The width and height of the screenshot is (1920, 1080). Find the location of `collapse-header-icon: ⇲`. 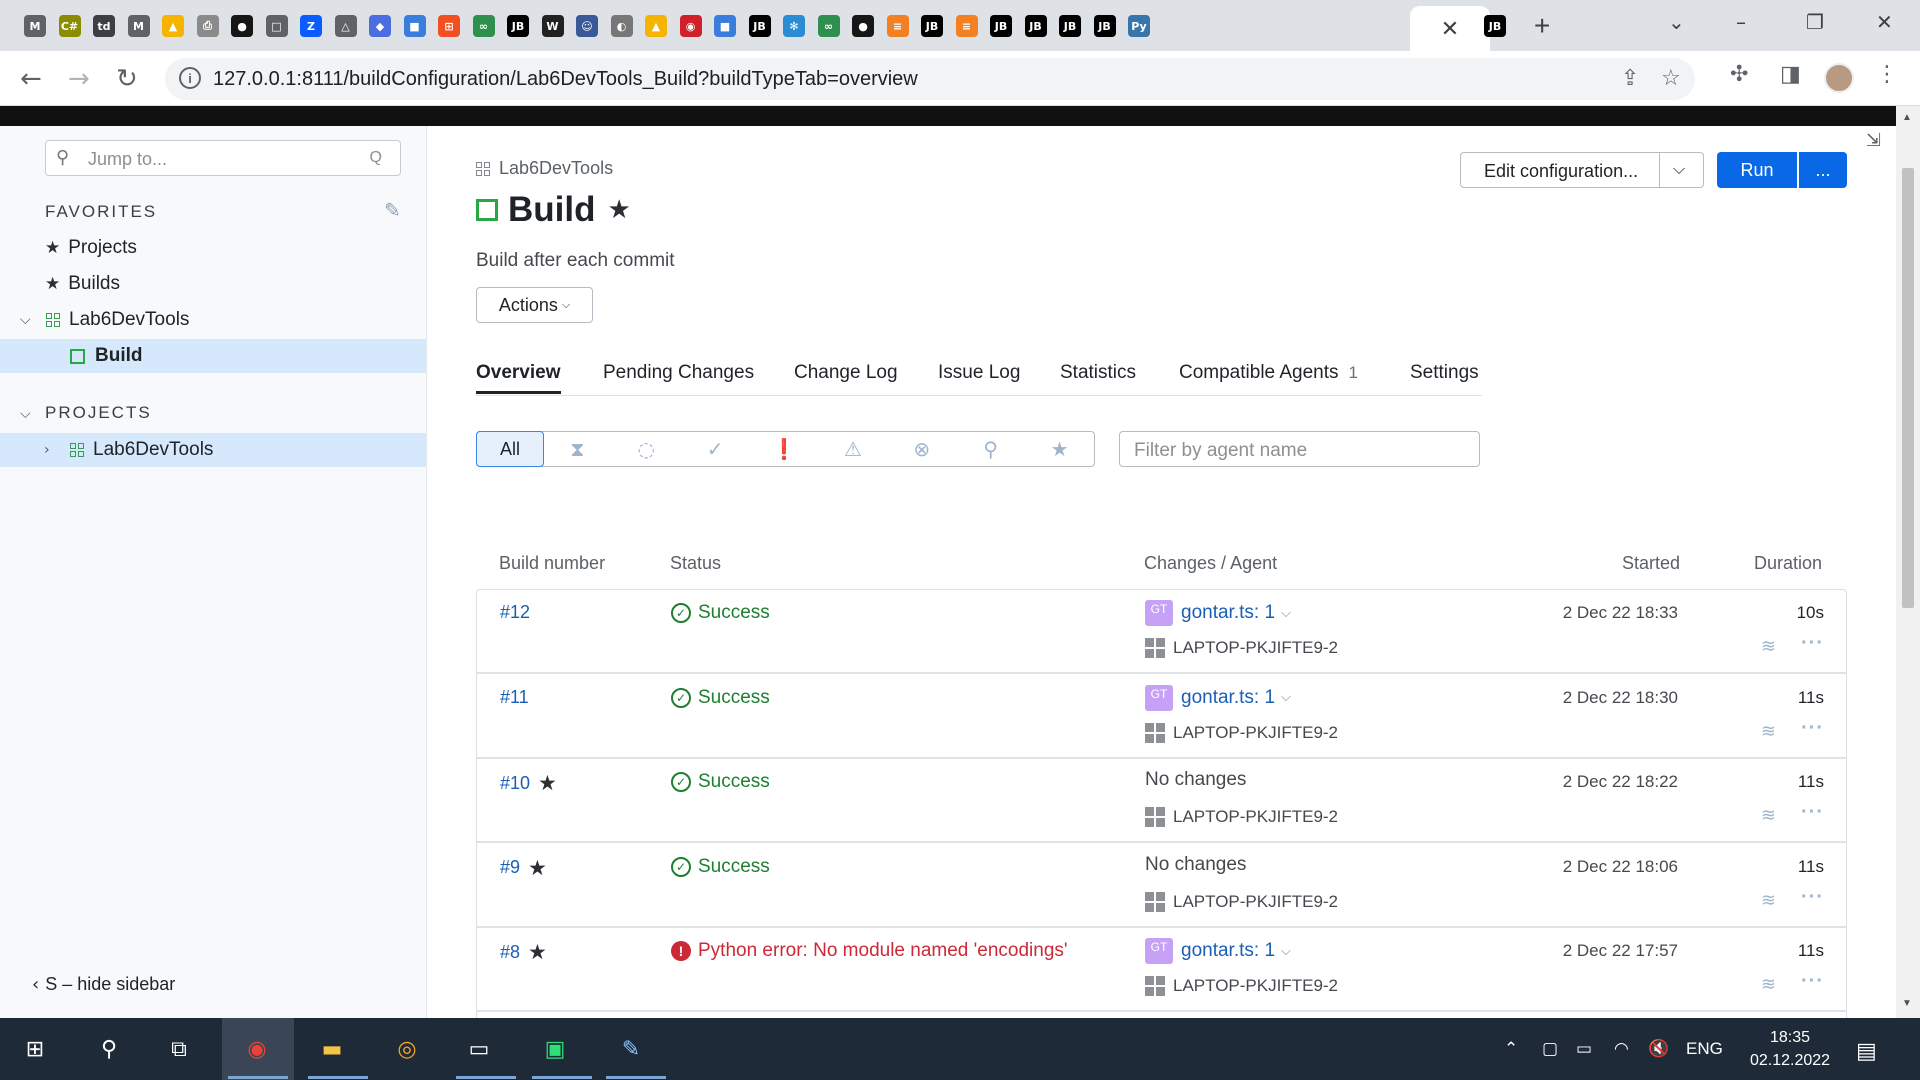

collapse-header-icon: ⇲ is located at coordinates (1873, 140).